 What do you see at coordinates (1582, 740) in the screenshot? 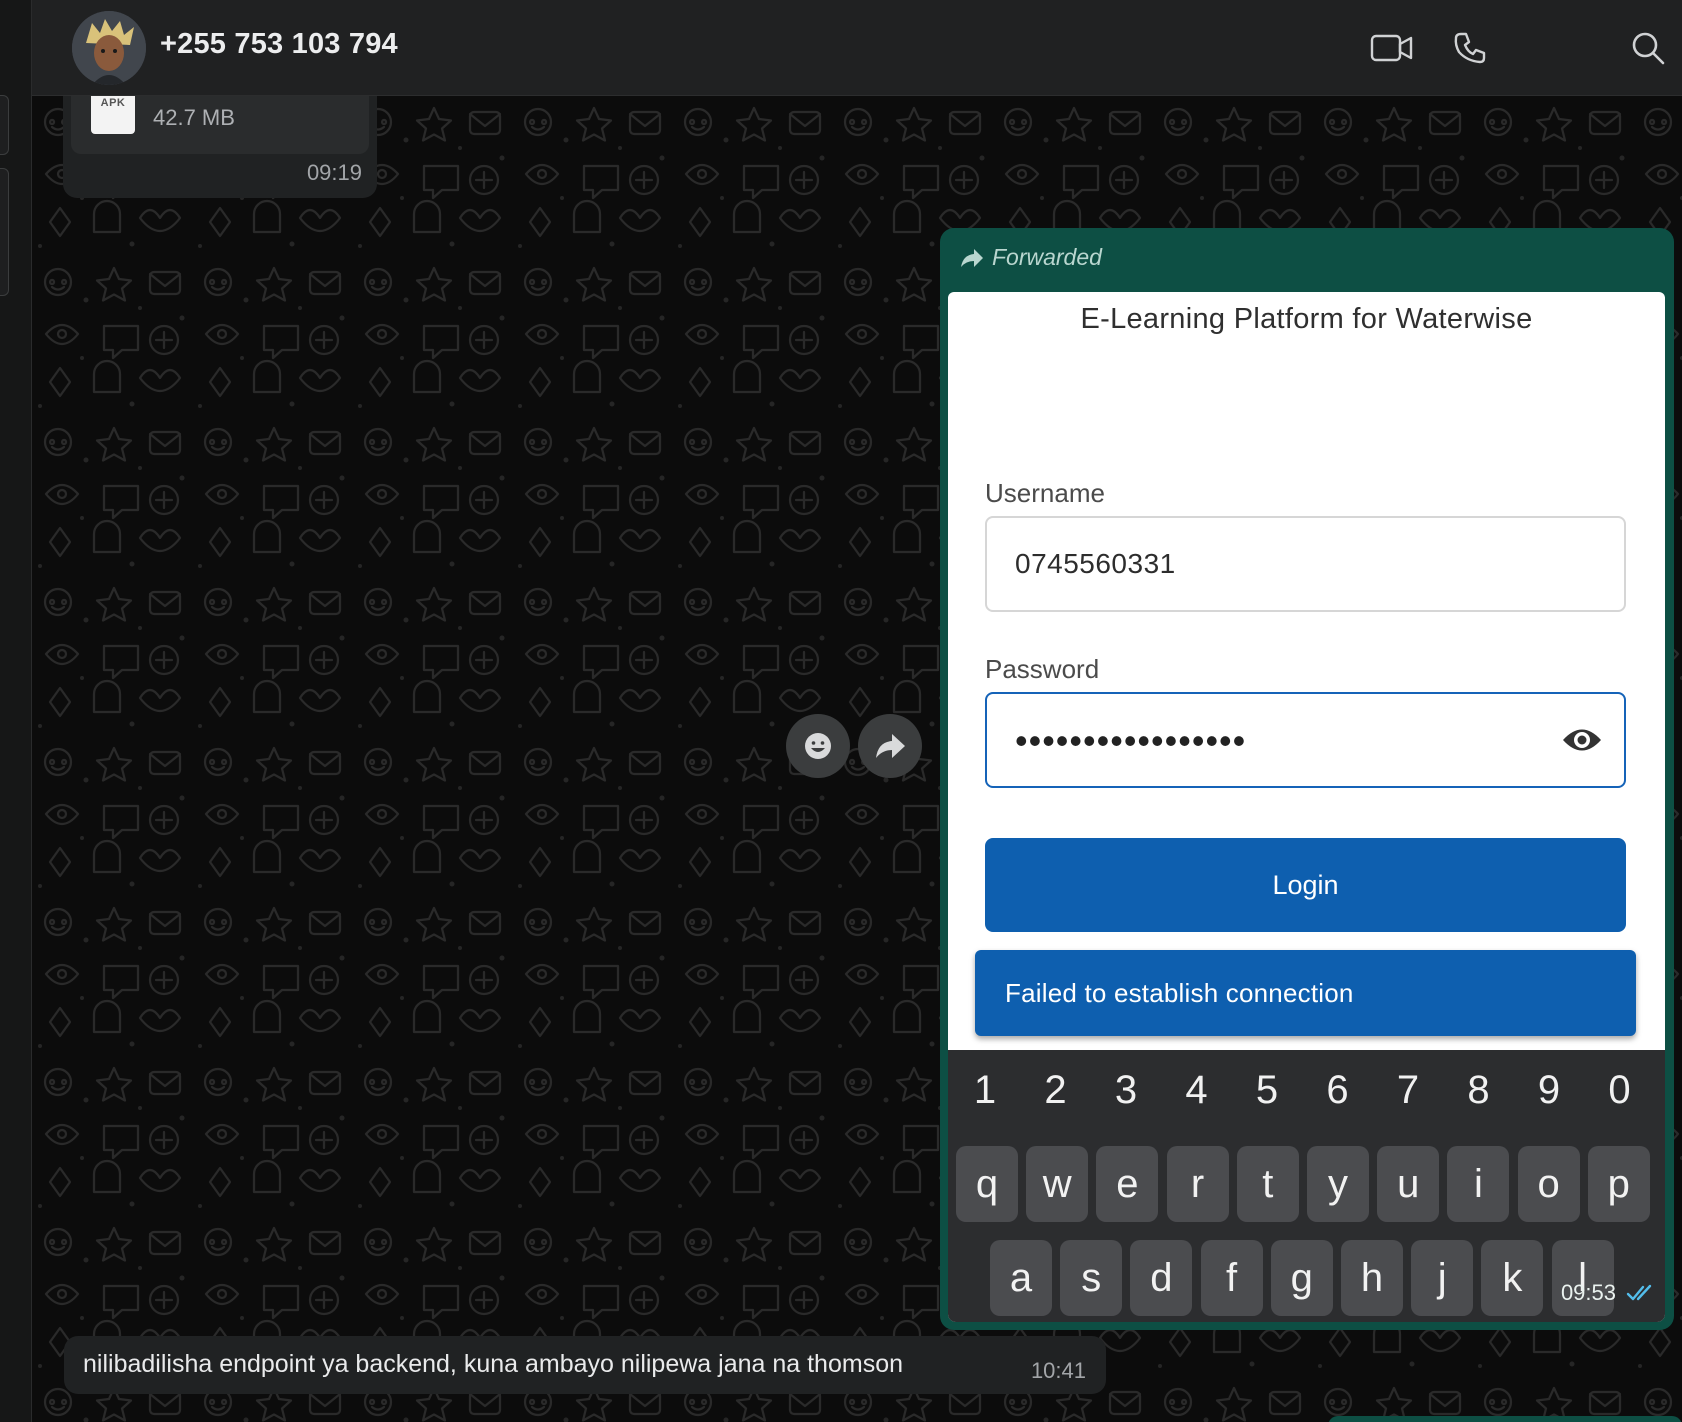
I see `eye-icon` at bounding box center [1582, 740].